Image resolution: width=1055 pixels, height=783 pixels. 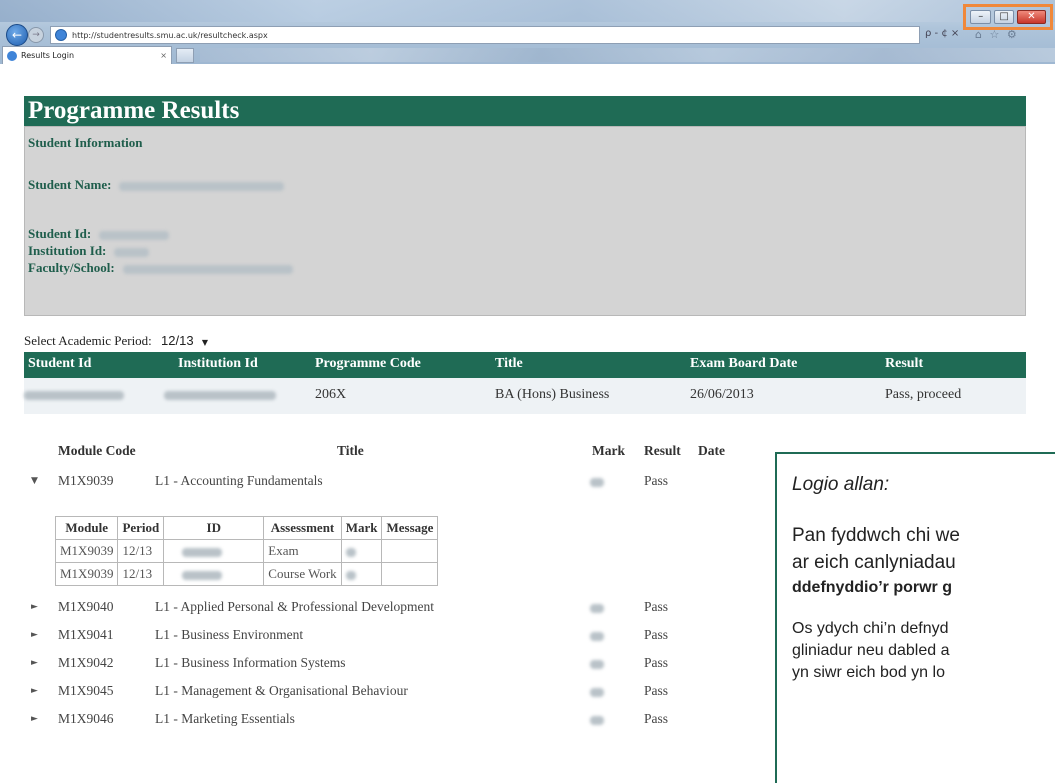 What do you see at coordinates (302, 574) in the screenshot?
I see `assessment-name: Course Work` at bounding box center [302, 574].